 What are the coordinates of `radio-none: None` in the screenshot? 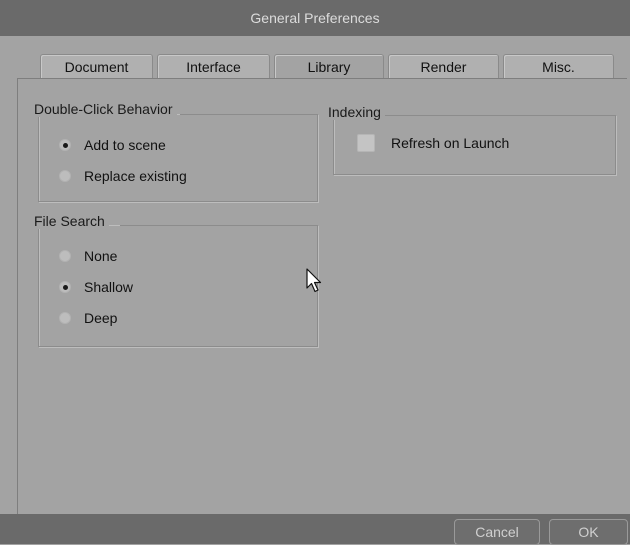 It's located at (88, 256).